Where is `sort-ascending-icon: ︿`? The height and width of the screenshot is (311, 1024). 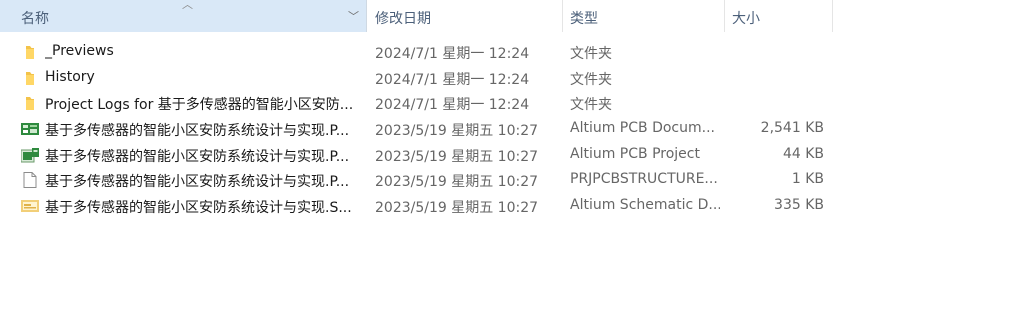 sort-ascending-icon: ︿ is located at coordinates (187, 5).